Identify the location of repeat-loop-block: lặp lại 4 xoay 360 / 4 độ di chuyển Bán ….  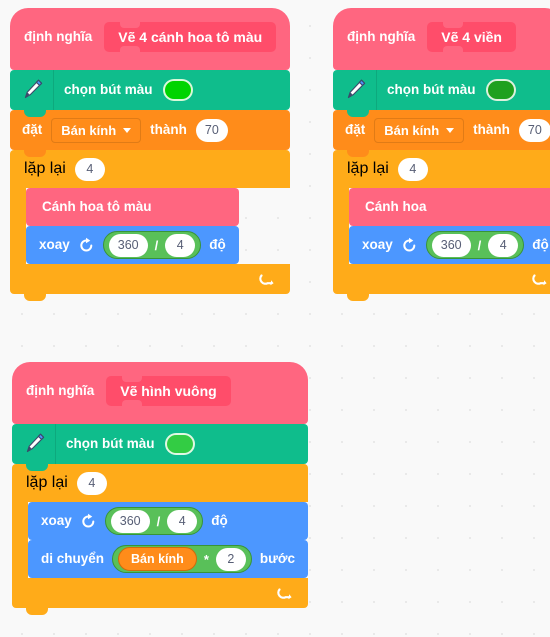
(160, 539).